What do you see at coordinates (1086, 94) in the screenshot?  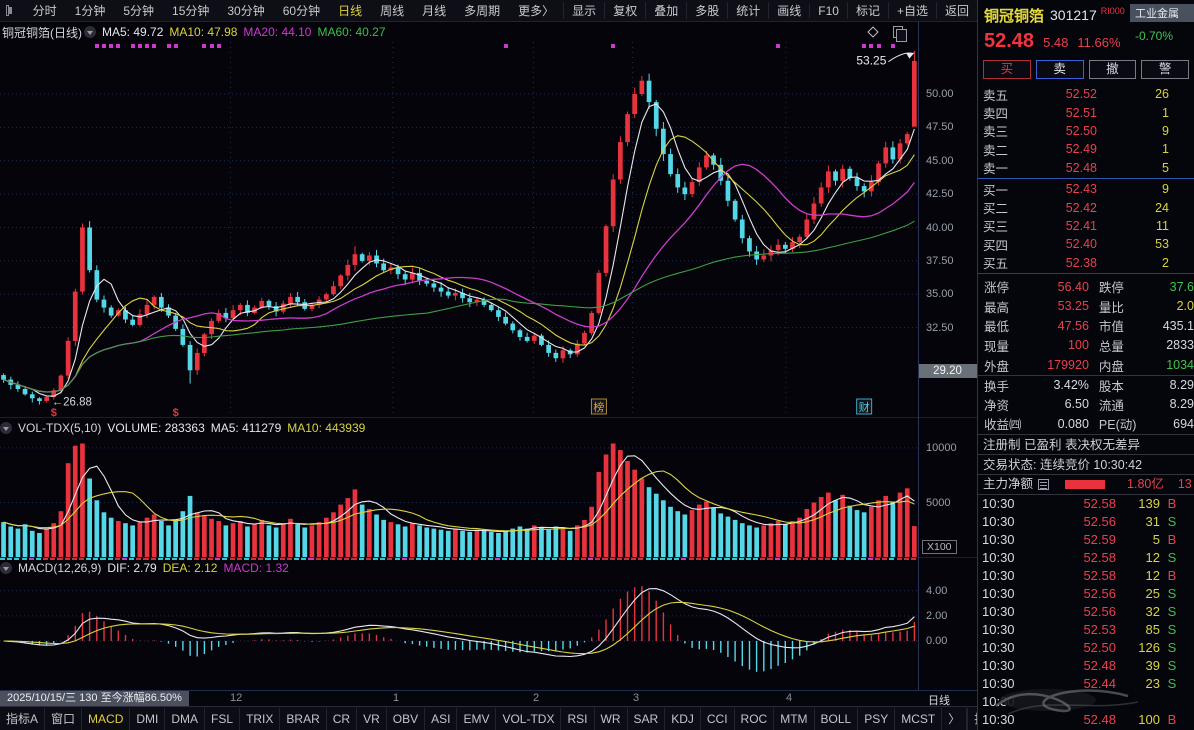 I see `ask-row: 卖五 52.52 26` at bounding box center [1086, 94].